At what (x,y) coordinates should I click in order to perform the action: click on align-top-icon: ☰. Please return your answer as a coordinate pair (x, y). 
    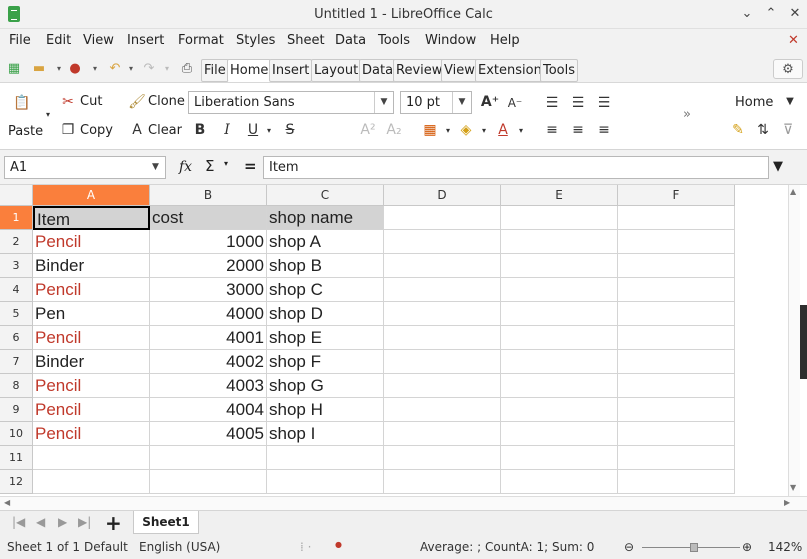
    Looking at the image, I should click on (552, 103).